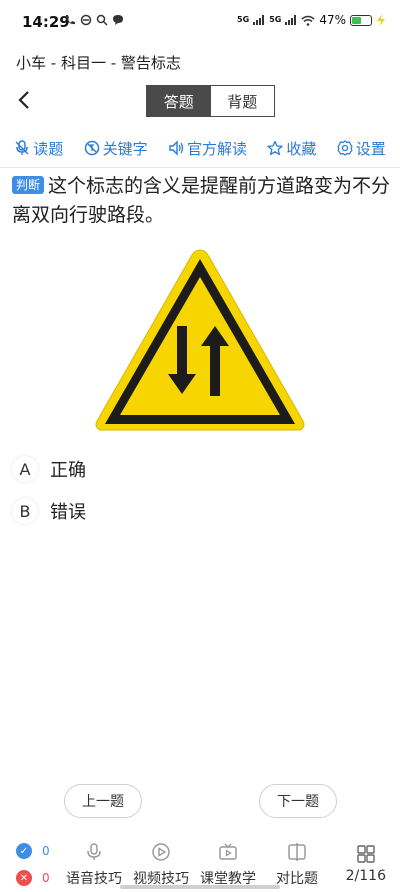 Image resolution: width=400 pixels, height=892 pixels. I want to click on star-icon, so click(275, 148).